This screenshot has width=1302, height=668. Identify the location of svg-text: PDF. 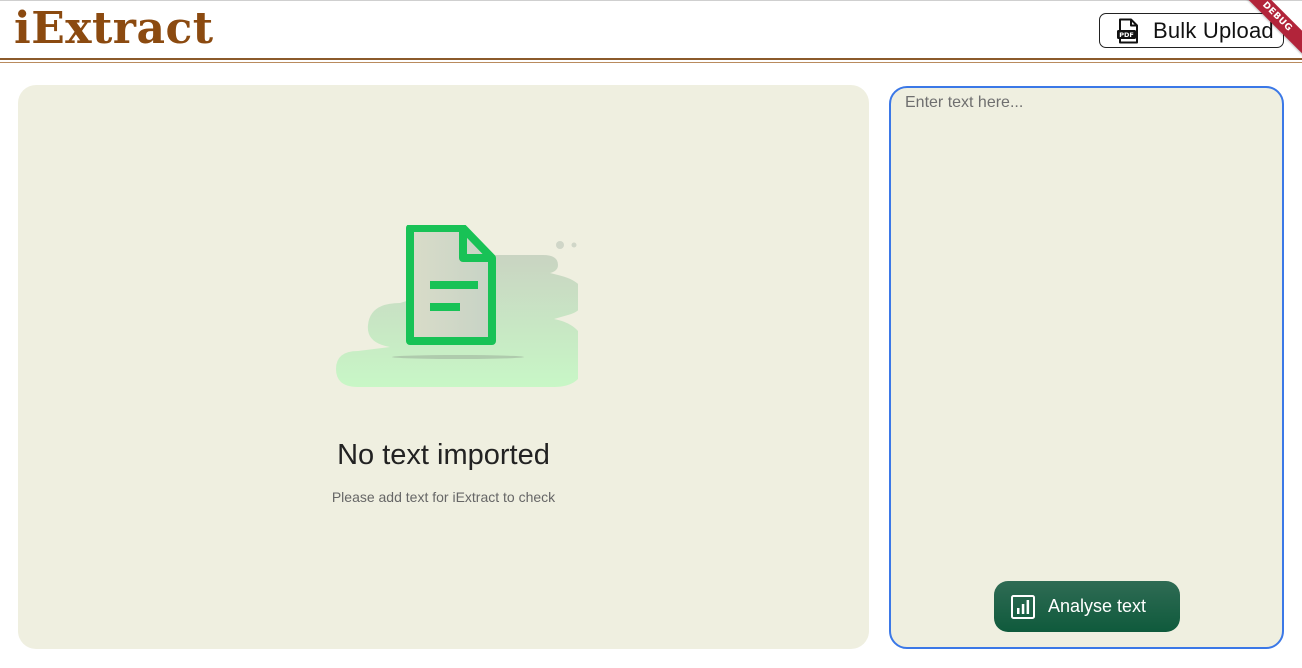
(1126, 35).